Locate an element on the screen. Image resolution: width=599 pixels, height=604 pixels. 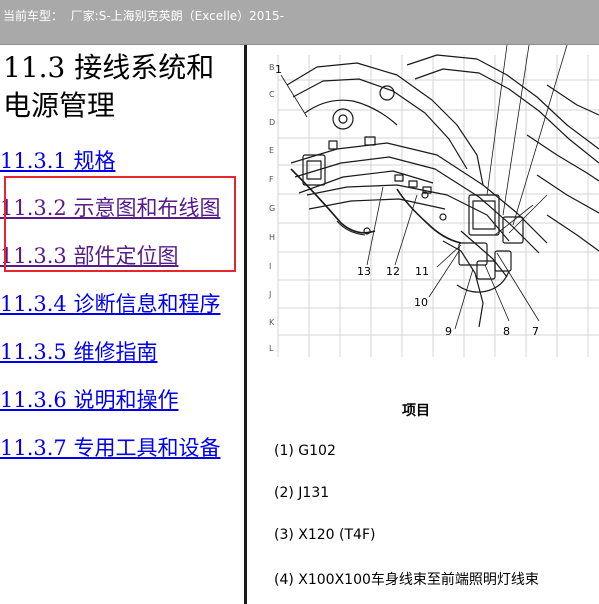
row-letter-labels: B C D E F G H I J K L is located at coordinates (271, 208).